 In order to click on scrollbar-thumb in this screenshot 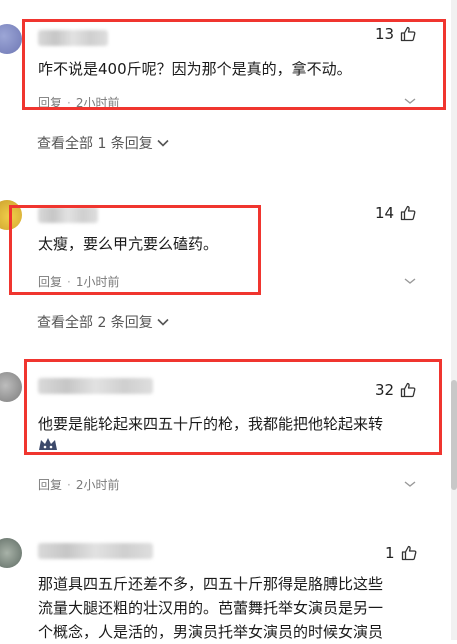, I will do `click(454, 435)`.